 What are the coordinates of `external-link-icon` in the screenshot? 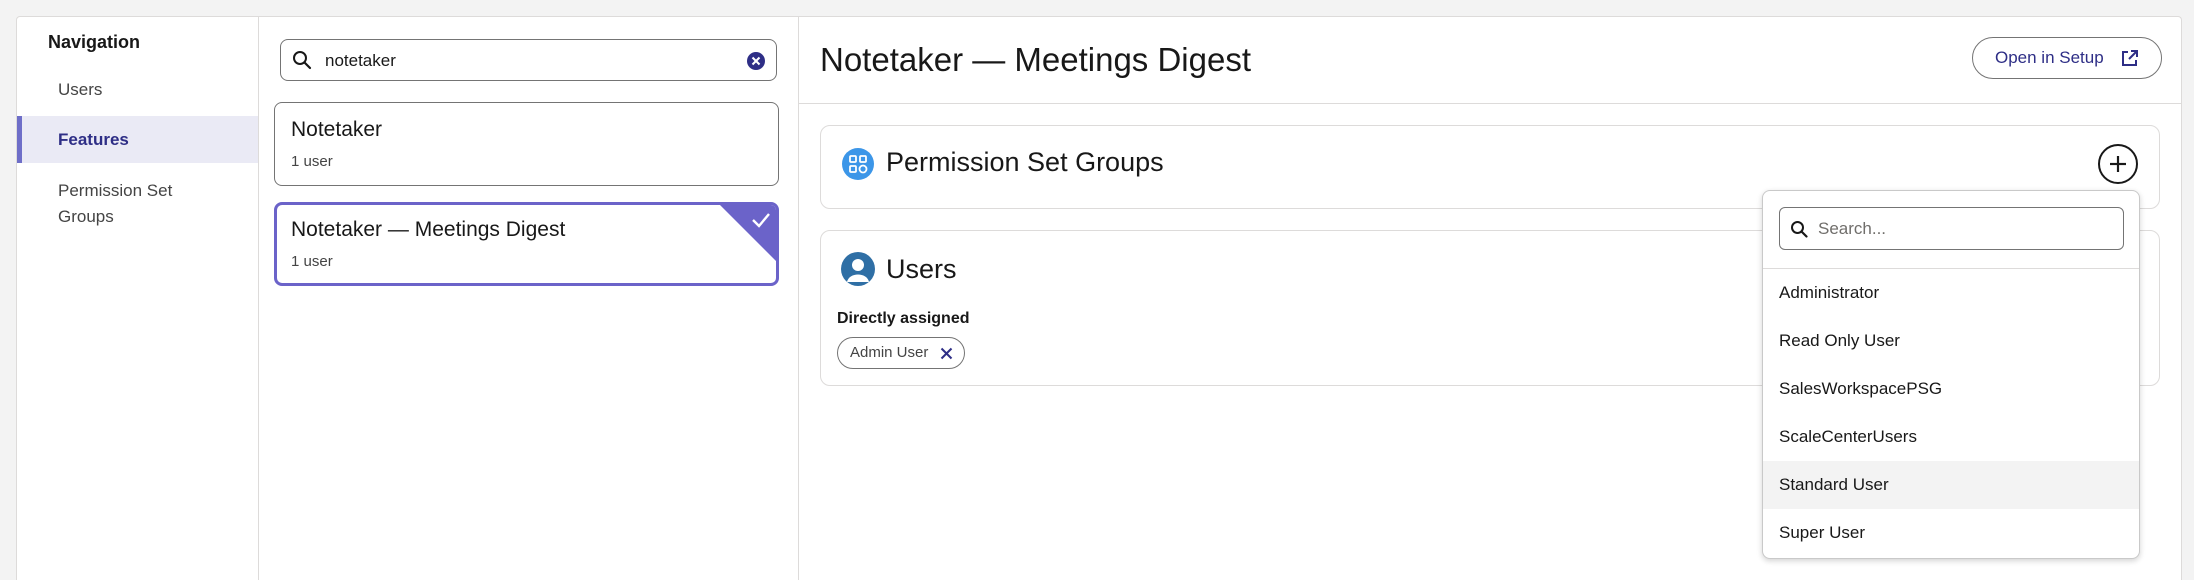 It's located at (2130, 58).